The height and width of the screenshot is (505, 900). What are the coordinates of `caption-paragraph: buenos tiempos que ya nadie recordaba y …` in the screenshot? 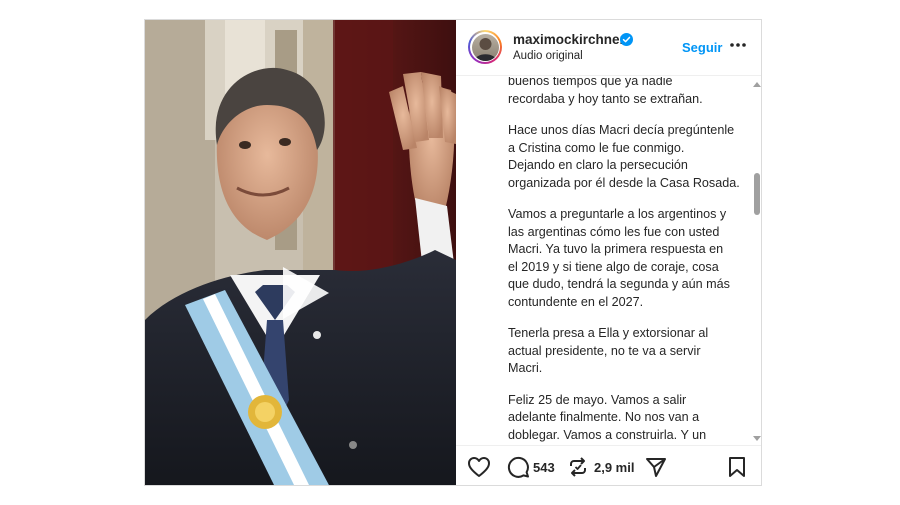 It's located at (605, 91).